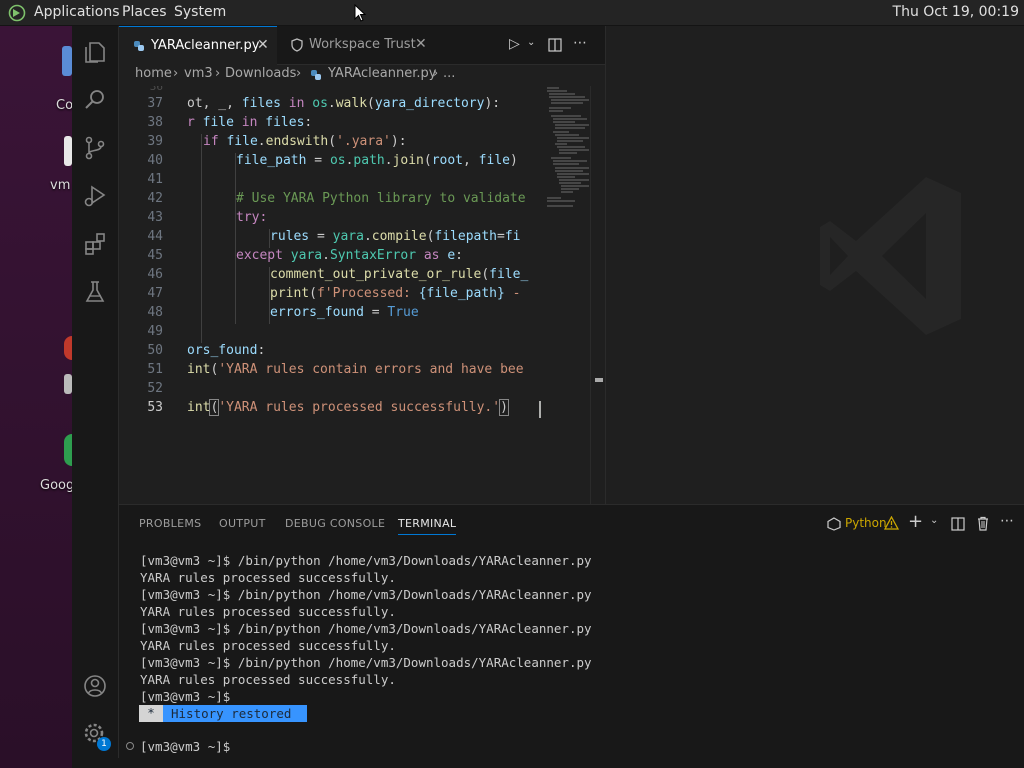 The width and height of the screenshot is (1024, 768). What do you see at coordinates (68, 348) in the screenshot?
I see `desktop-app-icon` at bounding box center [68, 348].